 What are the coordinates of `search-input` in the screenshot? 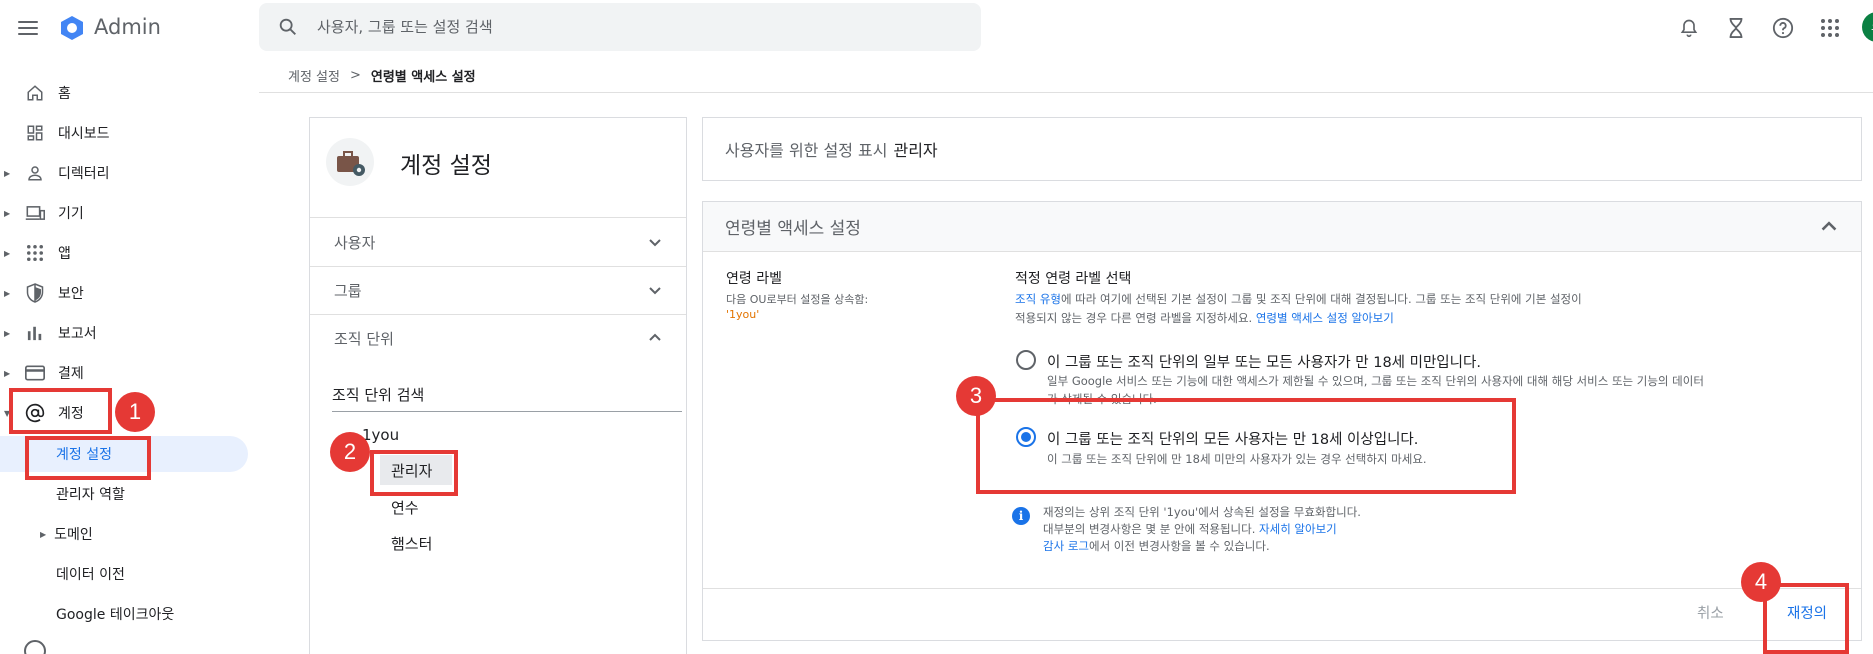 It's located at (617, 27).